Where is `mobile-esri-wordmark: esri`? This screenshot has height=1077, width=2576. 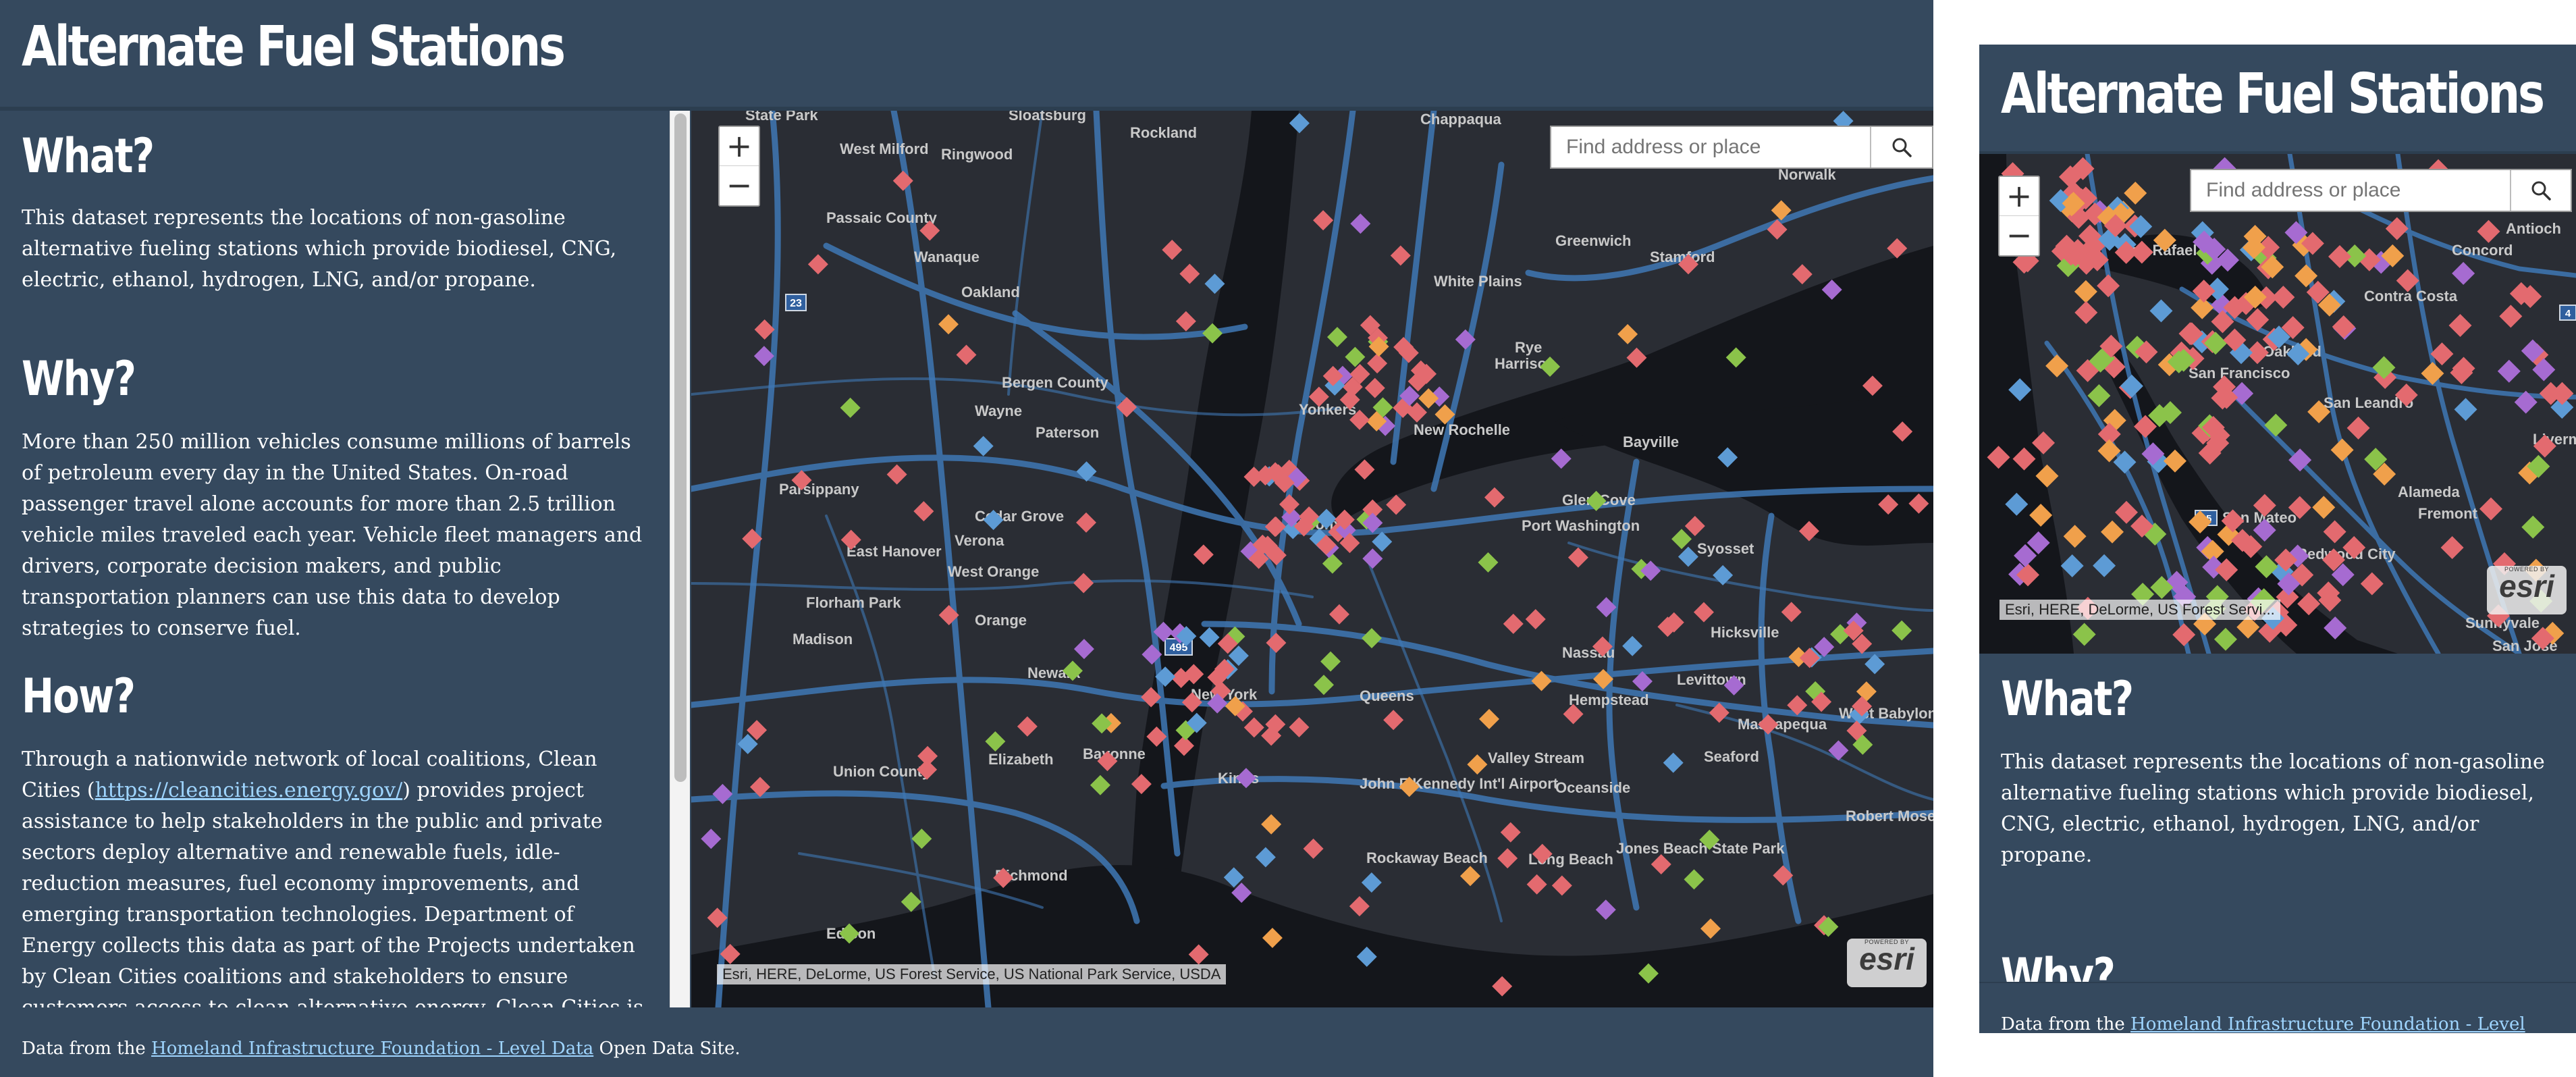
mobile-esri-wordmark: esri is located at coordinates (2527, 586).